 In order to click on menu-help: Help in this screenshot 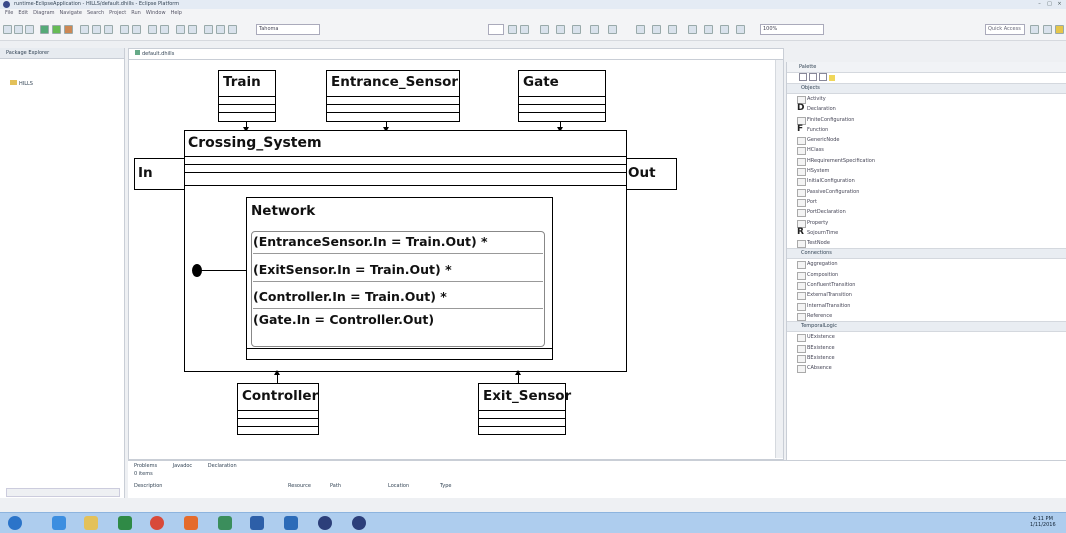, I will do `click(176, 13)`.